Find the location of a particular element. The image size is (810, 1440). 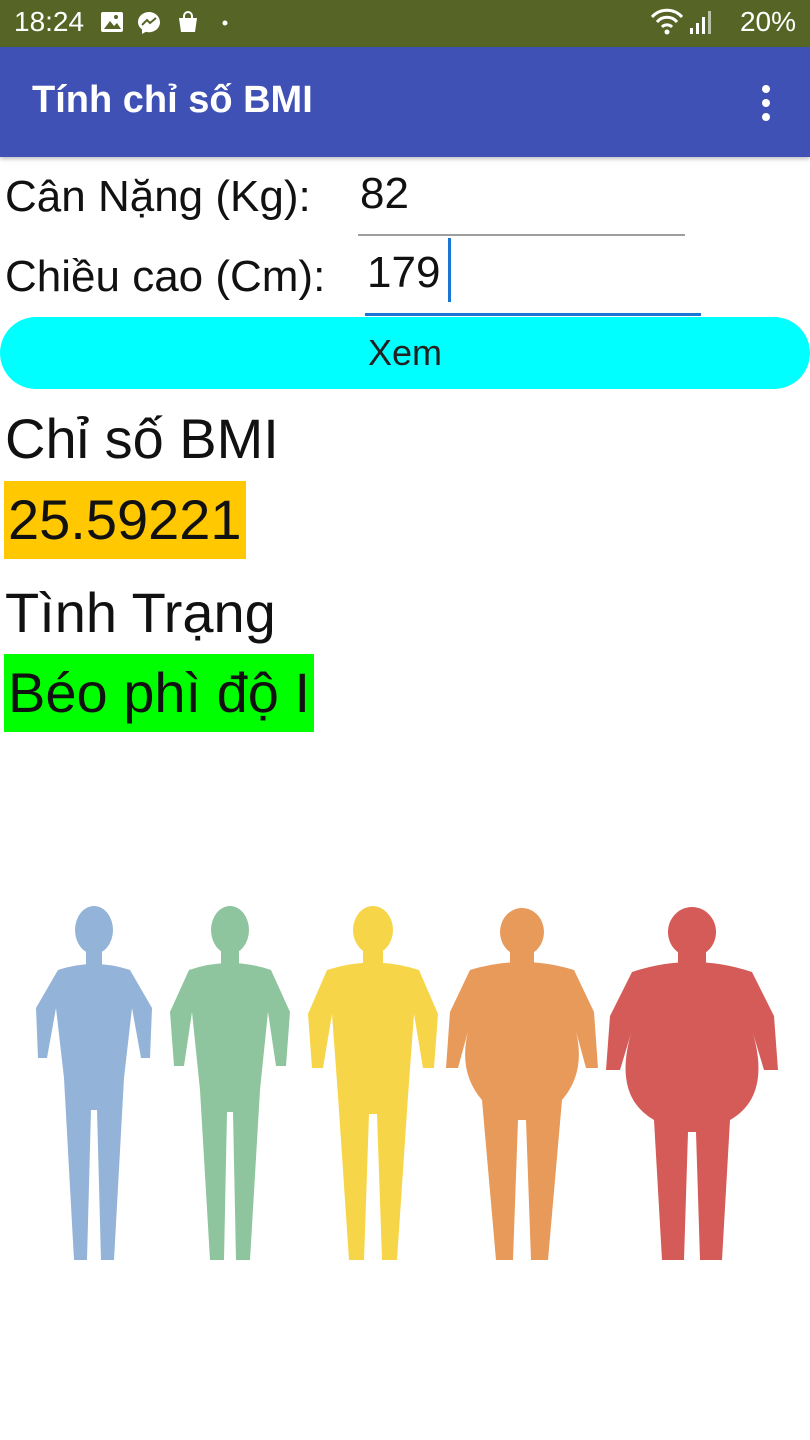

height-label: Chiều cao (Cm): is located at coordinates (165, 276).